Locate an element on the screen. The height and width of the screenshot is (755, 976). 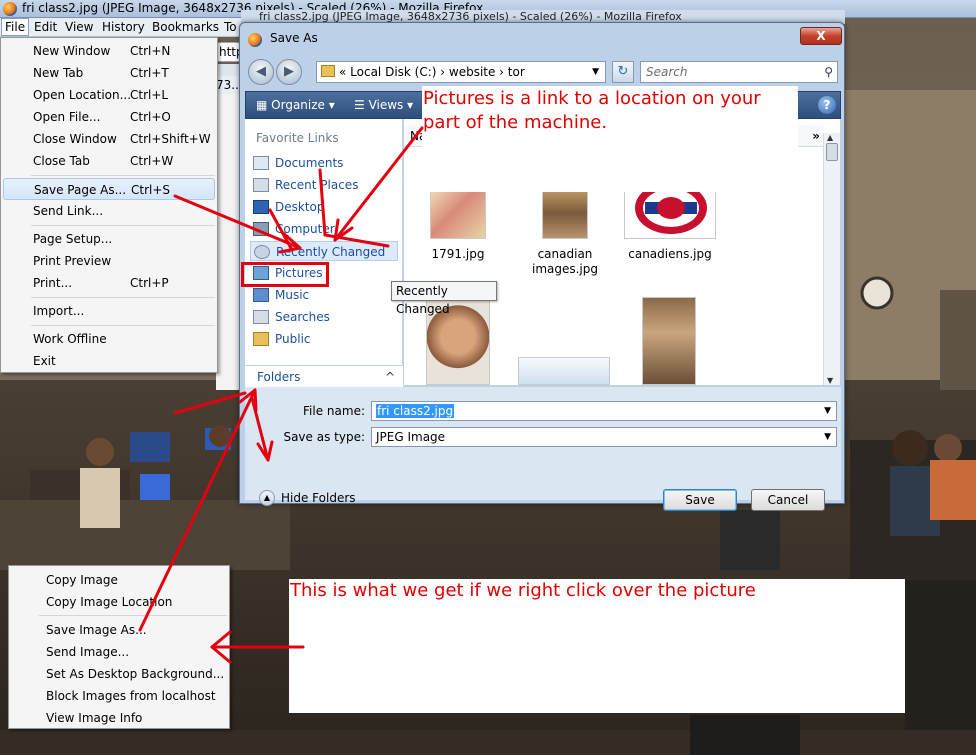
scroll-down-icon: ▼ is located at coordinates (830, 380).